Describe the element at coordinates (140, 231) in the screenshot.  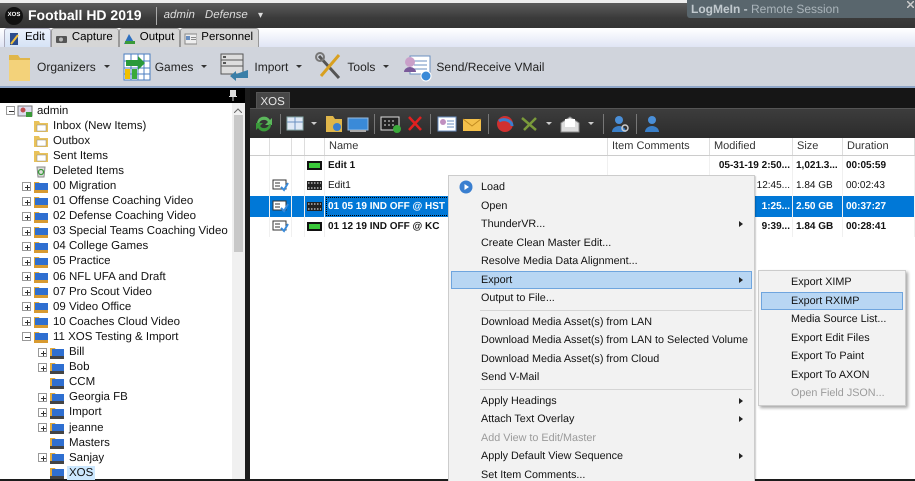
I see `tree-item: 03 Special Teams Coaching Video` at that location.